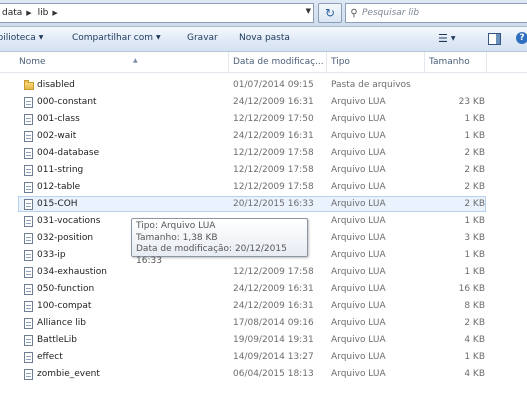 The width and height of the screenshot is (527, 400). What do you see at coordinates (202, 38) in the screenshot?
I see `burn-button: Gravar` at bounding box center [202, 38].